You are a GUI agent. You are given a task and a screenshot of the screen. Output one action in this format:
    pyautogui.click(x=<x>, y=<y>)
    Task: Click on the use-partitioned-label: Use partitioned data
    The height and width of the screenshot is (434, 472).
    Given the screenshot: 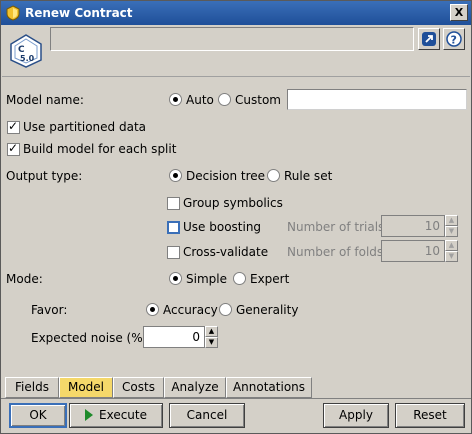 What is the action you would take?
    pyautogui.click(x=85, y=127)
    